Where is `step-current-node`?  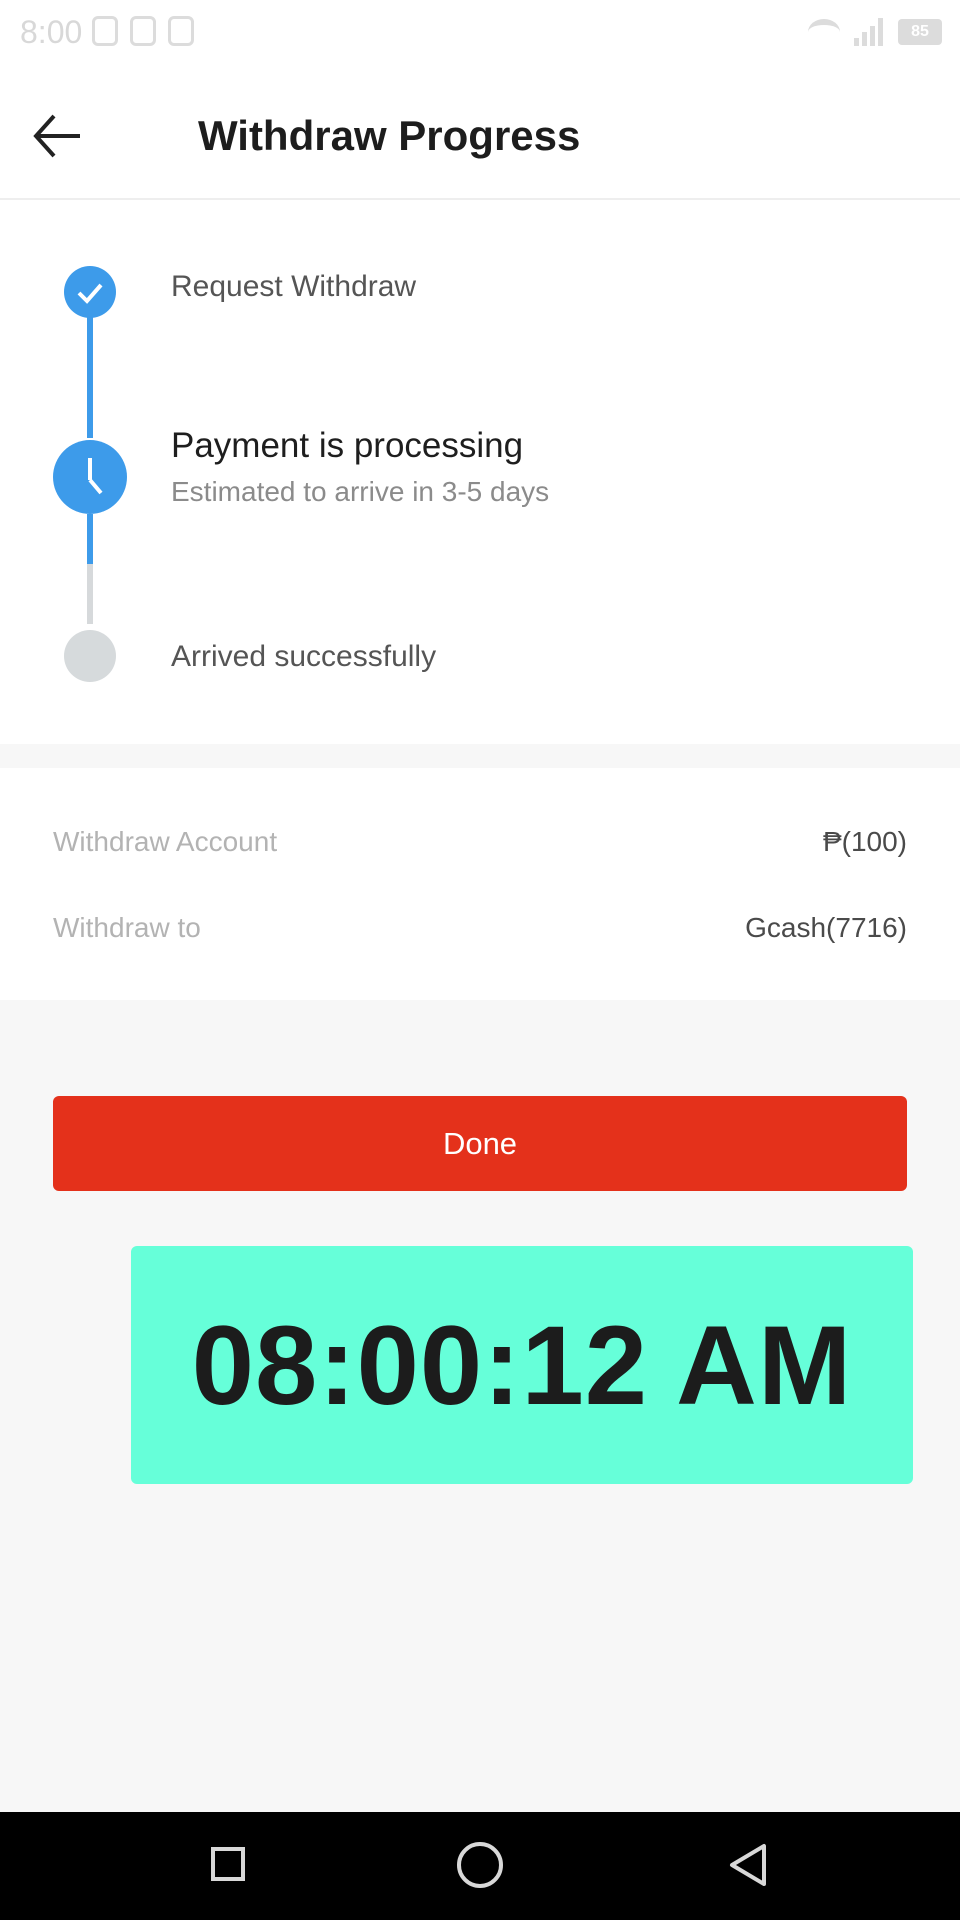 step-current-node is located at coordinates (90, 477).